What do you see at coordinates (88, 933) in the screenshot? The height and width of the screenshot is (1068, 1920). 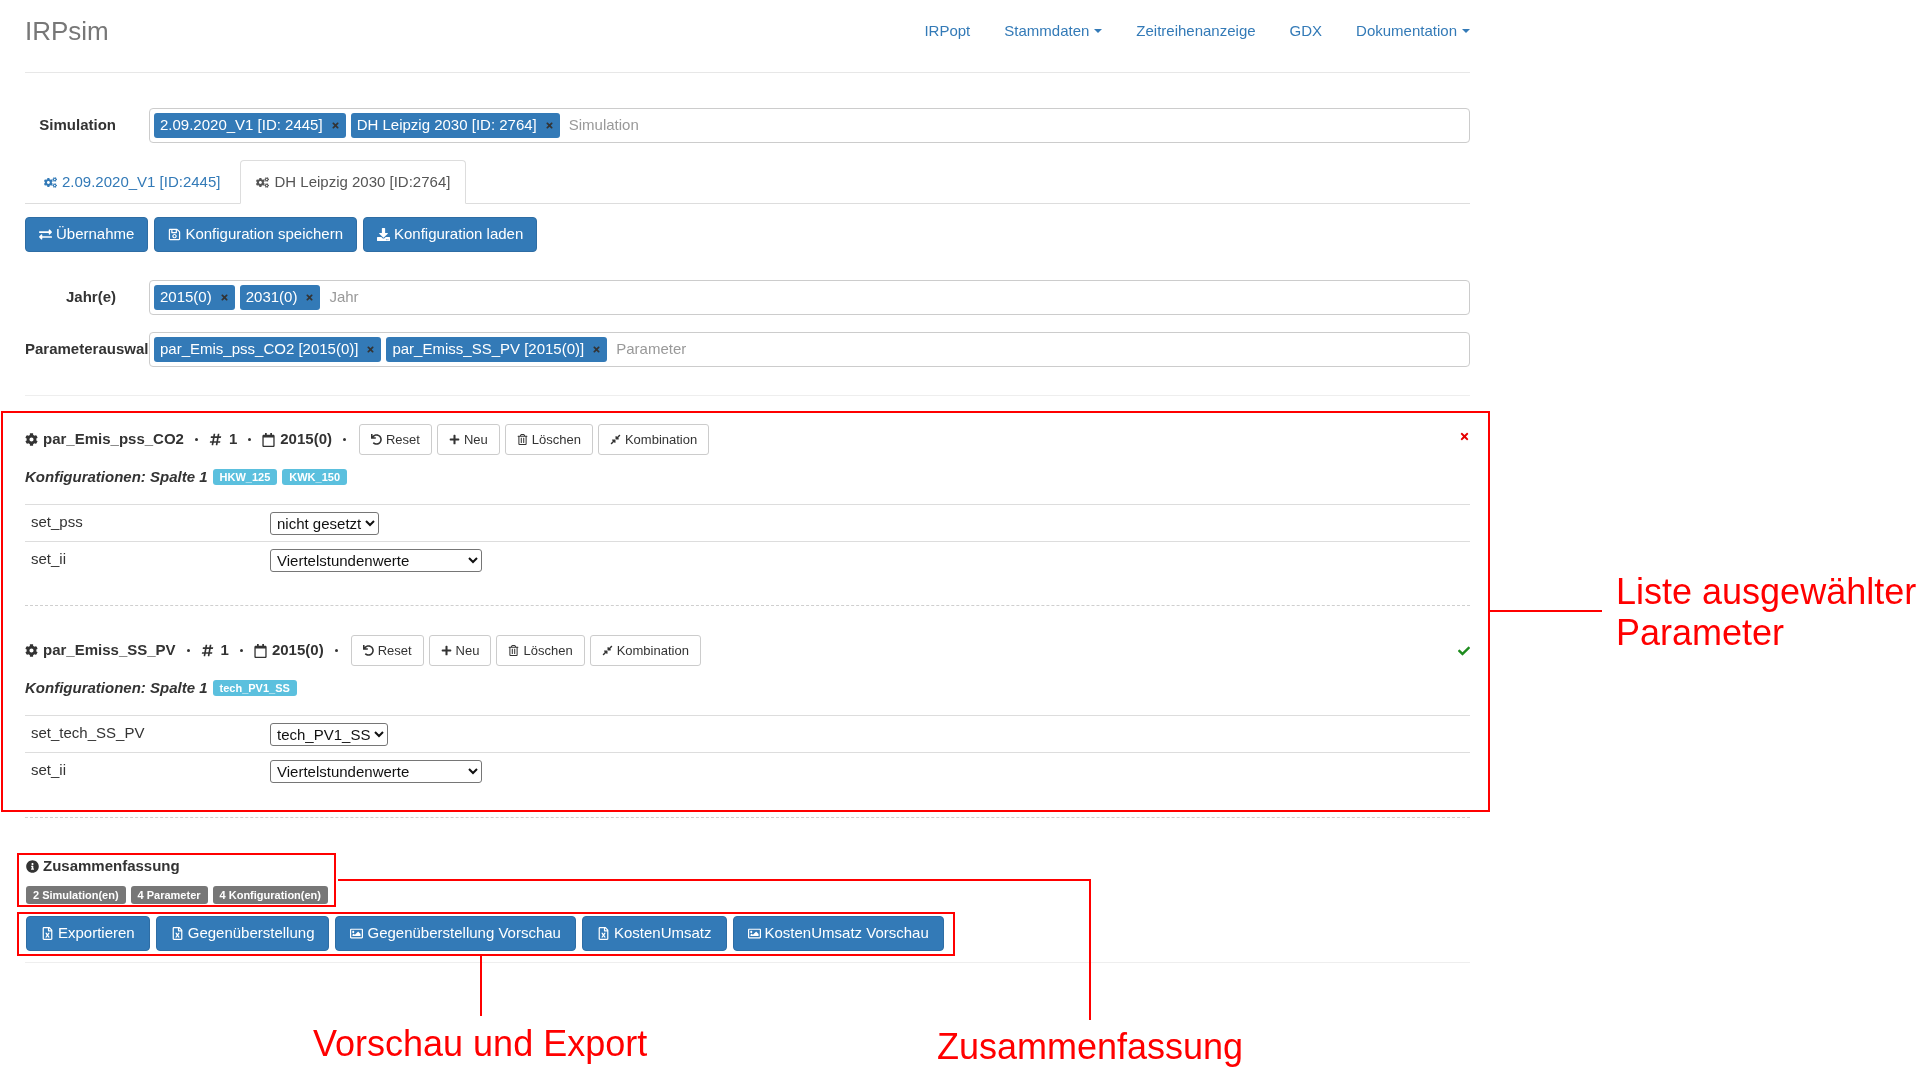 I see `export-button: Exportieren` at bounding box center [88, 933].